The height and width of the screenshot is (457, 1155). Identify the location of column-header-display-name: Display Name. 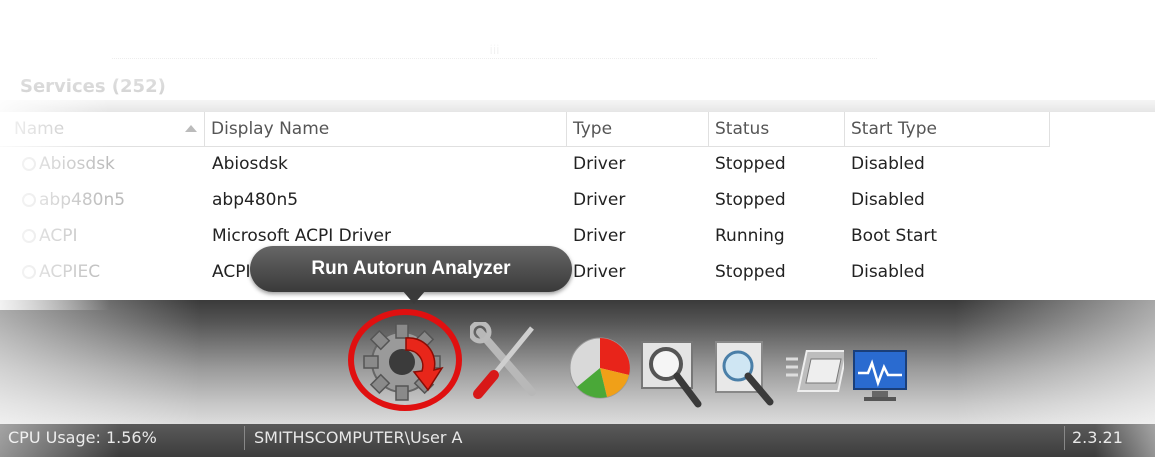
(386, 129).